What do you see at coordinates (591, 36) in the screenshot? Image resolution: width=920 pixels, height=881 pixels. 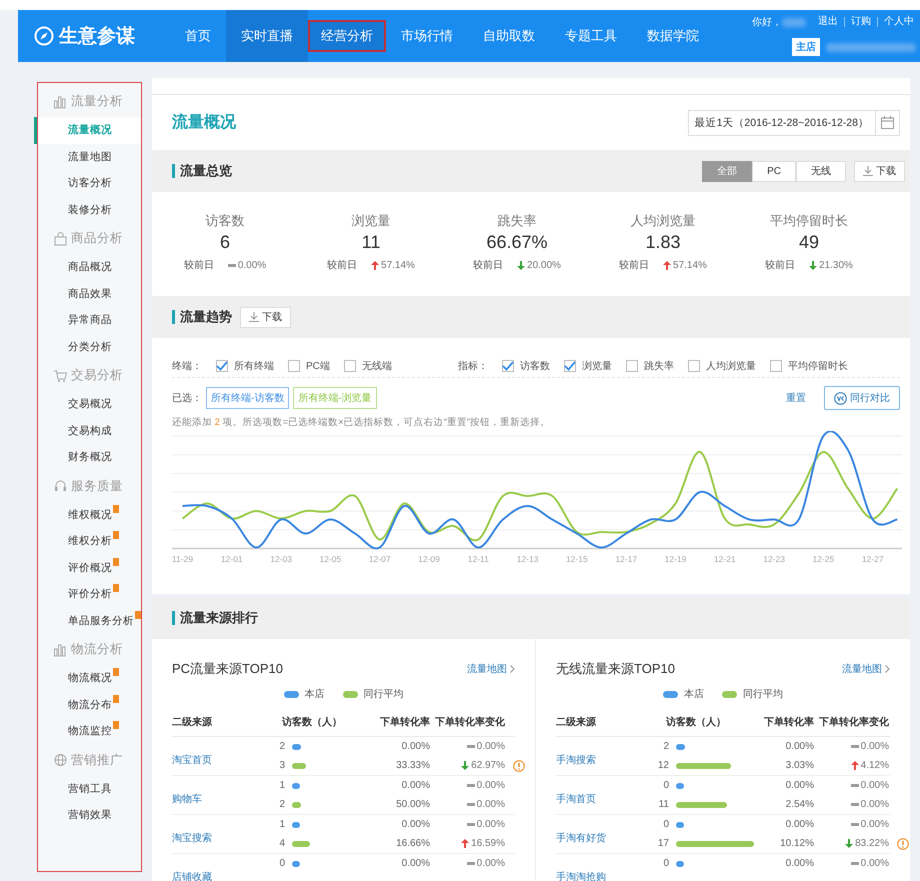 I see `nav-tab: 专题工具` at bounding box center [591, 36].